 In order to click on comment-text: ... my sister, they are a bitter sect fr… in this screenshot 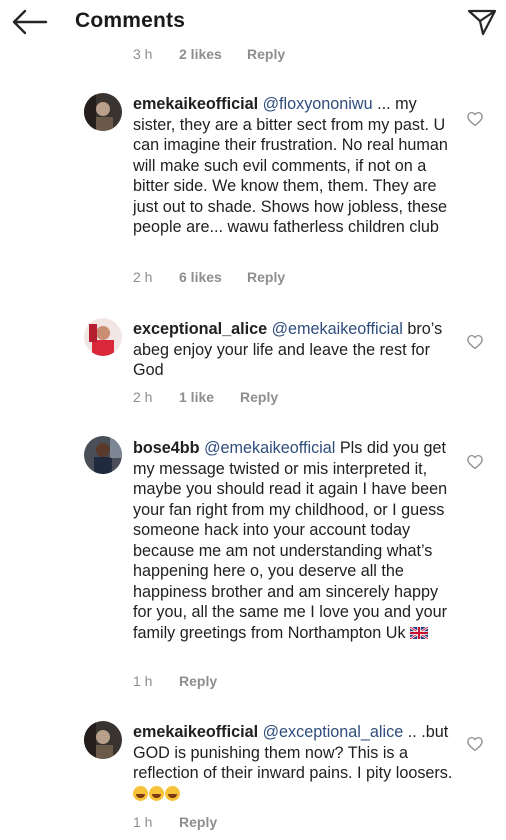, I will do `click(290, 165)`.